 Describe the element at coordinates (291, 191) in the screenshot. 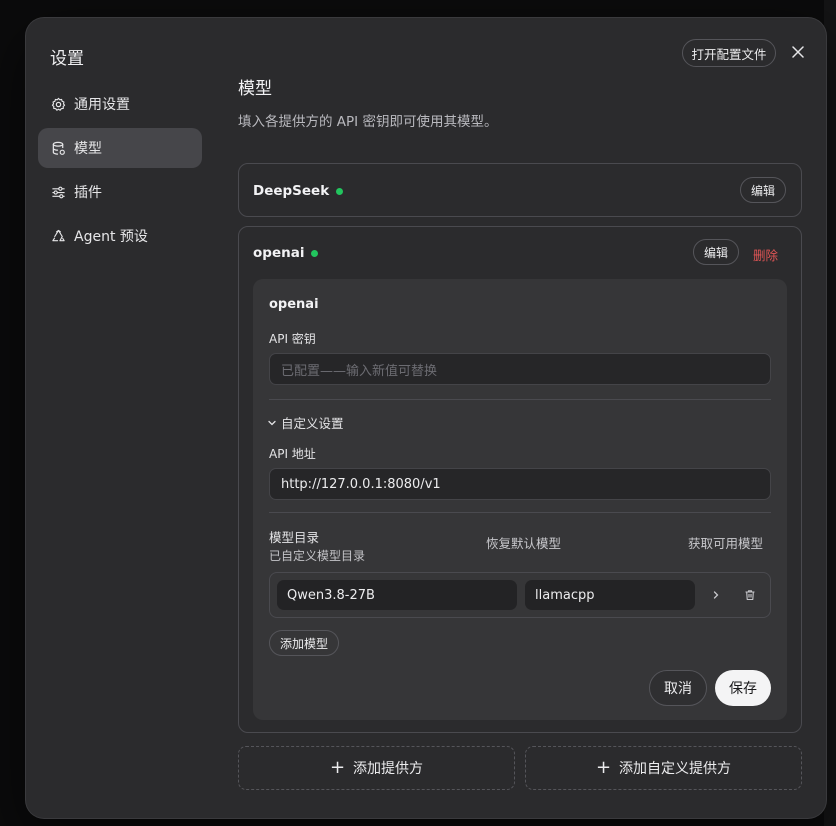

I see `provider-name-label: DeepSeek` at that location.